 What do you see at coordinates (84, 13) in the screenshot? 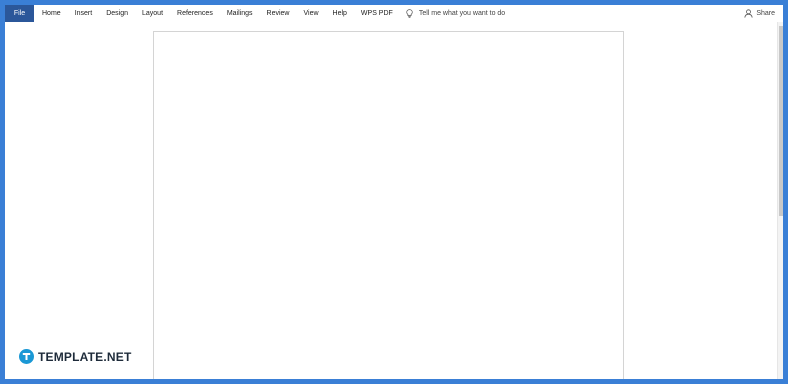
I see `tab-insert: Insert` at bounding box center [84, 13].